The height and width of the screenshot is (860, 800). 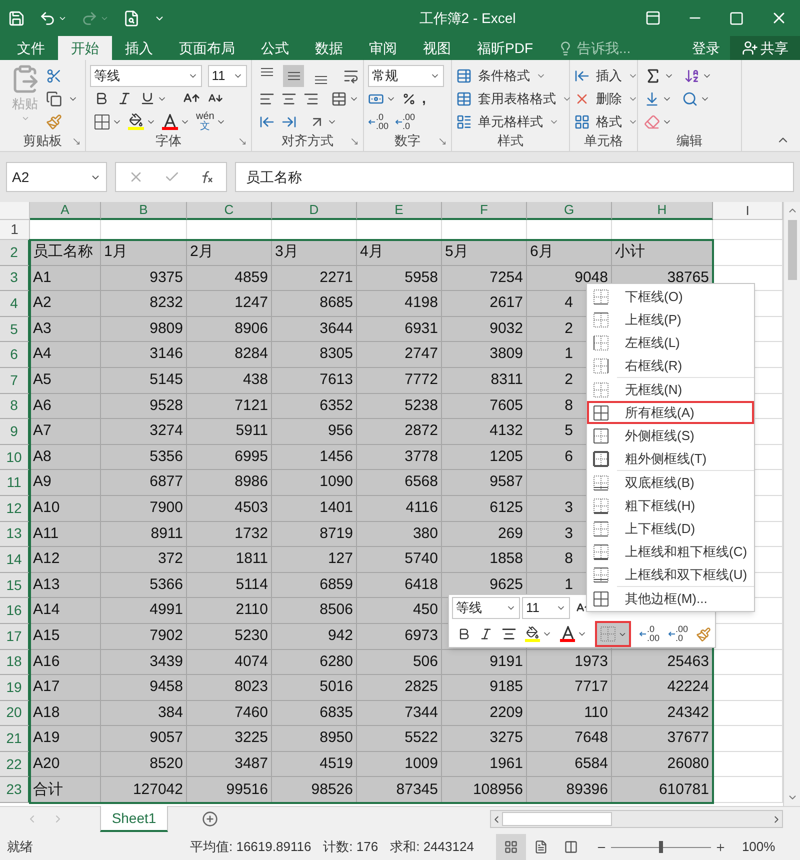 I want to click on italic-icon, so click(x=124, y=98).